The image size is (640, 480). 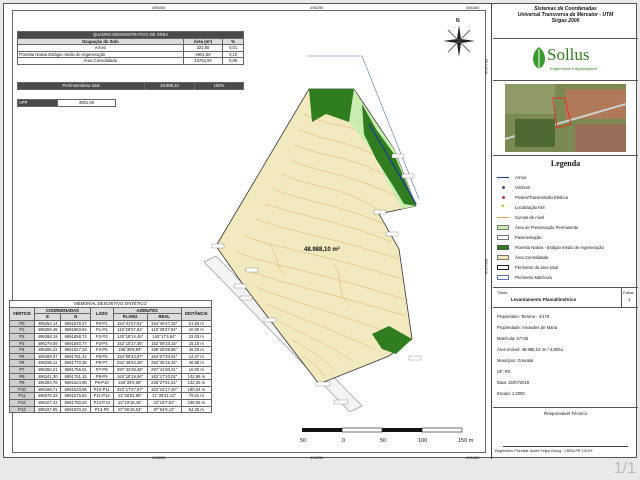 I want to click on area-table-header: Área (m²), so click(x=203, y=41).